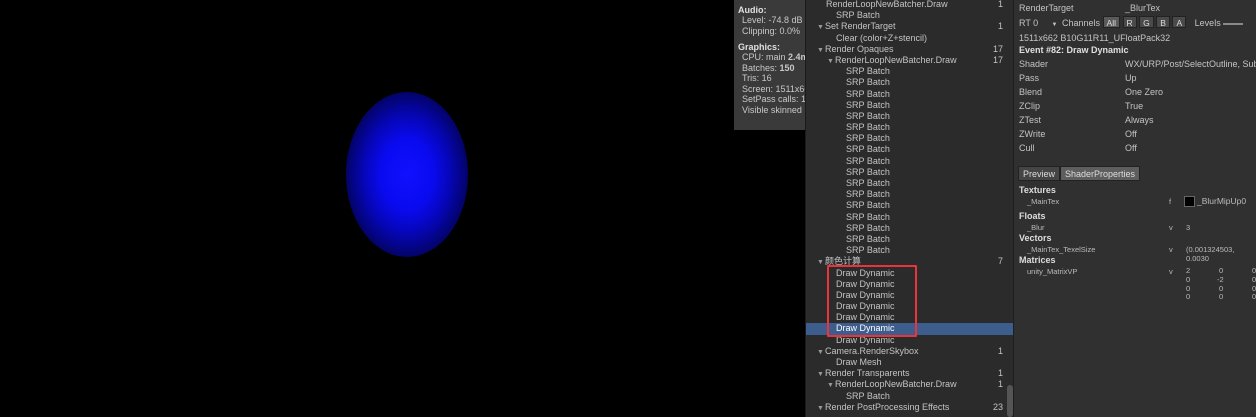 This screenshot has height=417, width=1256. Describe the element at coordinates (909, 38) in the screenshot. I see `tree-row: Clear (color+Z+stencil)` at that location.